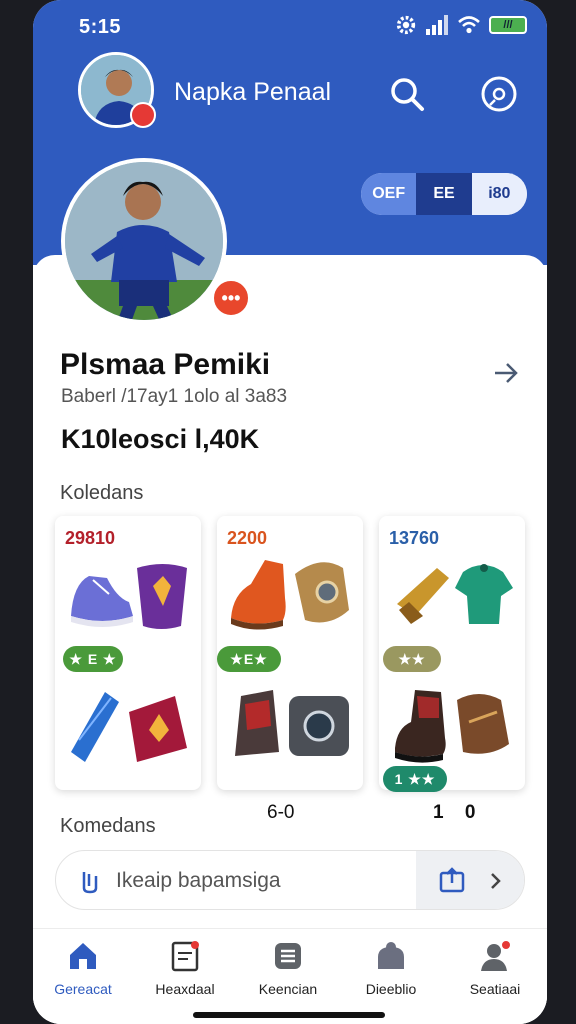 The image size is (576, 1024). I want to click on comment-search-bar, so click(290, 880).